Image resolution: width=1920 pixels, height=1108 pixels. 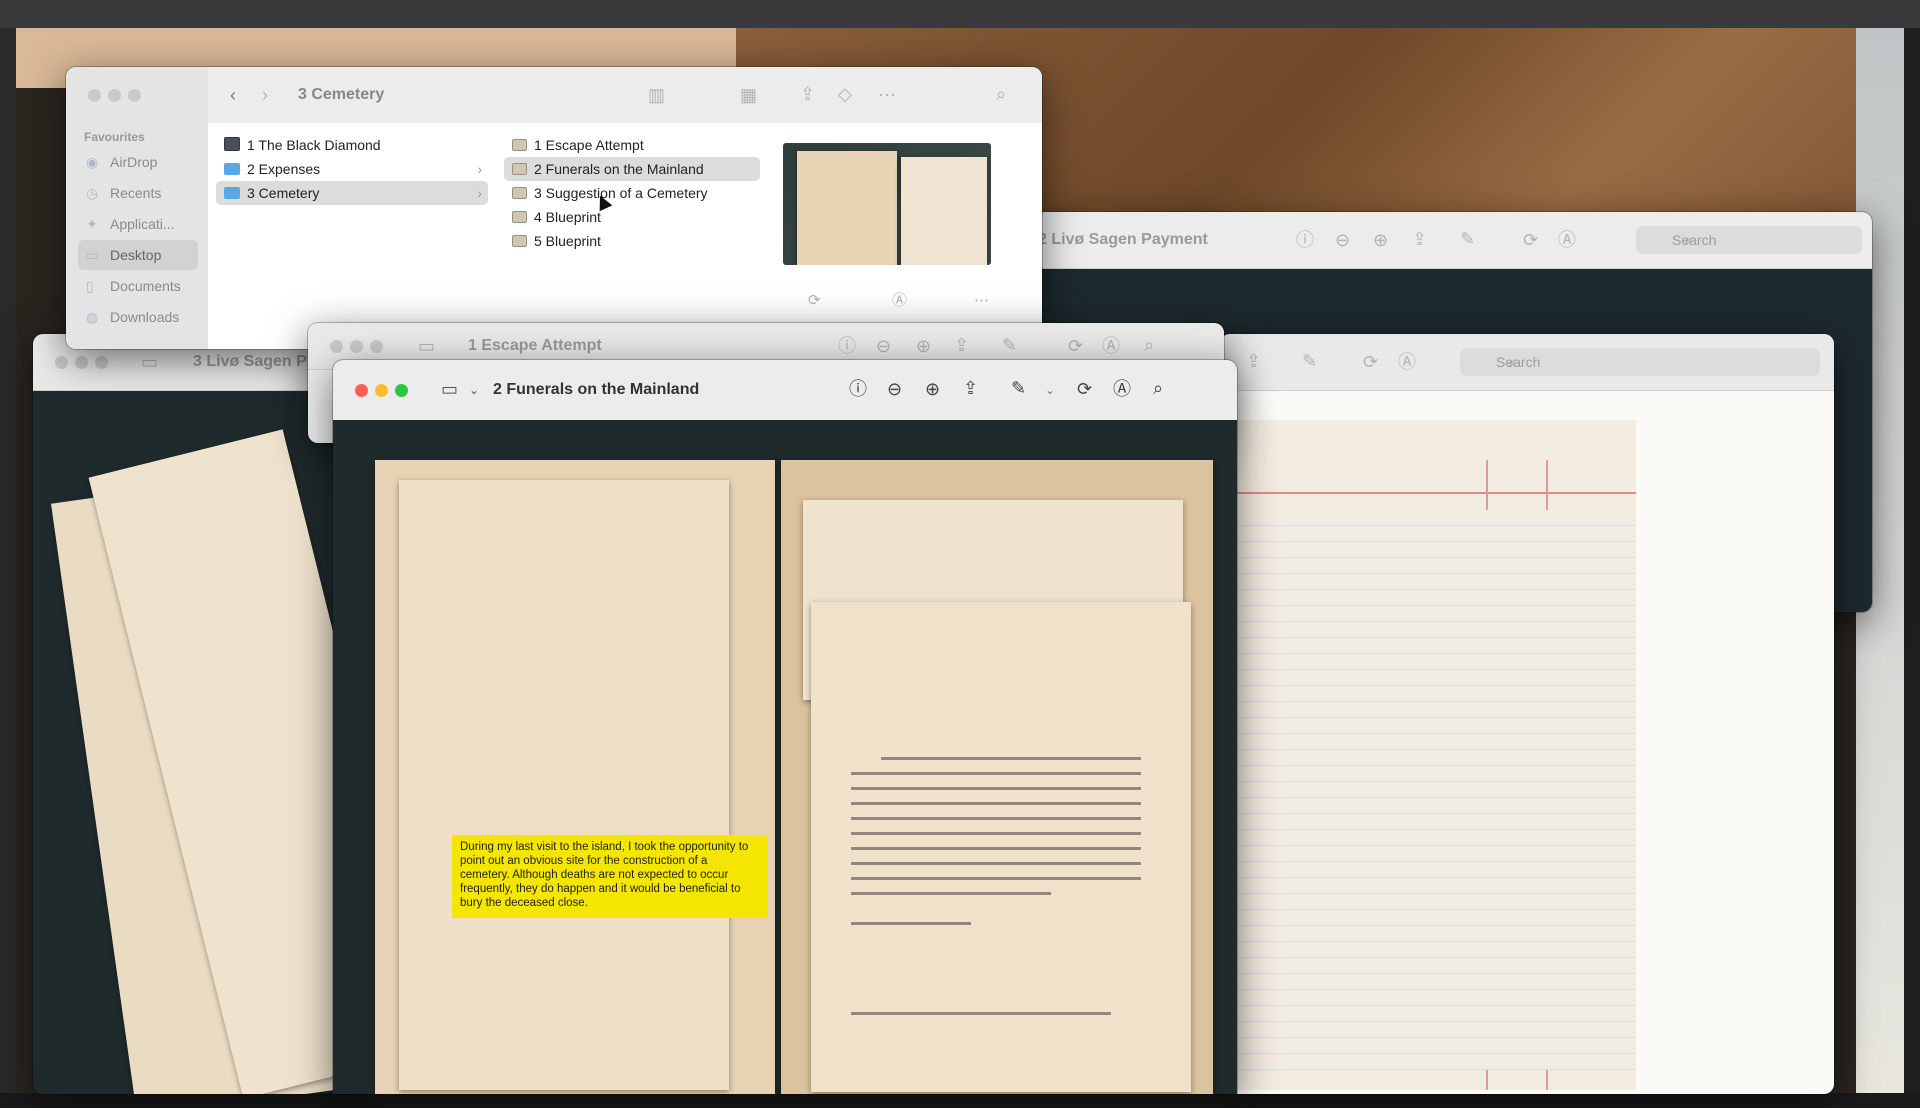 What do you see at coordinates (138, 162) in the screenshot?
I see `sidebar-item-airdrop: ◉ AirDrop` at bounding box center [138, 162].